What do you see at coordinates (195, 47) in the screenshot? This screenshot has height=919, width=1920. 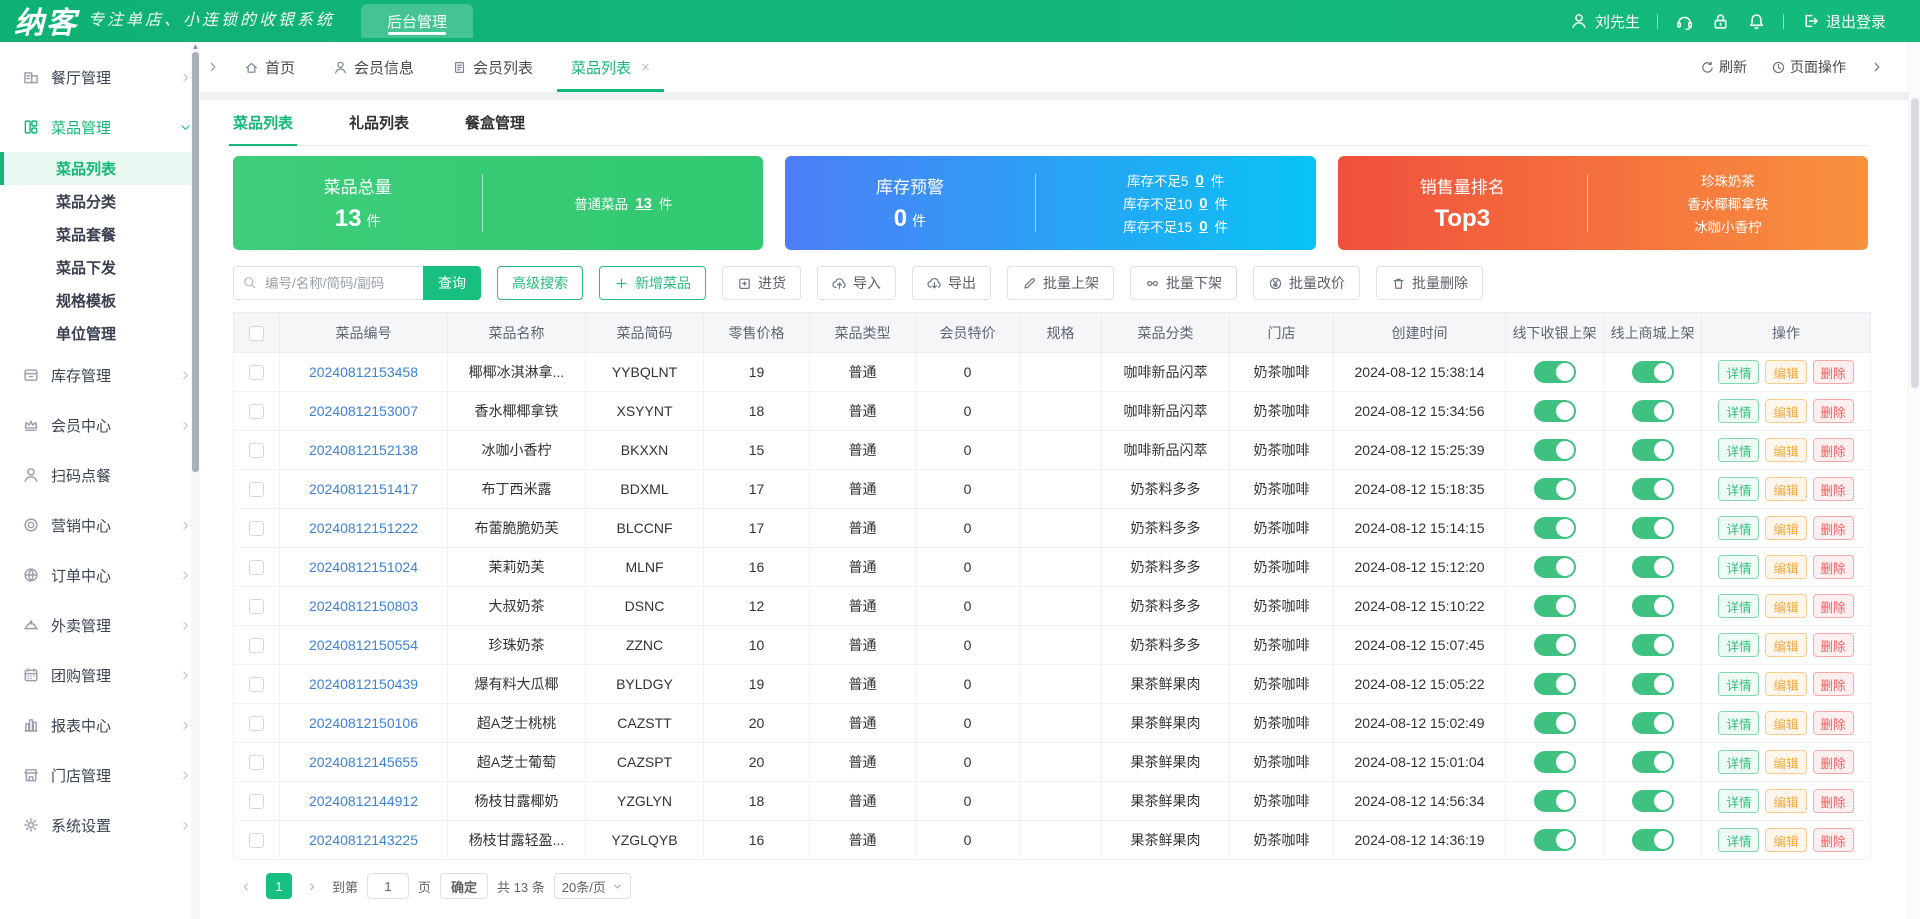 I see `scrollbar-up-arrow-icon: ▲` at bounding box center [195, 47].